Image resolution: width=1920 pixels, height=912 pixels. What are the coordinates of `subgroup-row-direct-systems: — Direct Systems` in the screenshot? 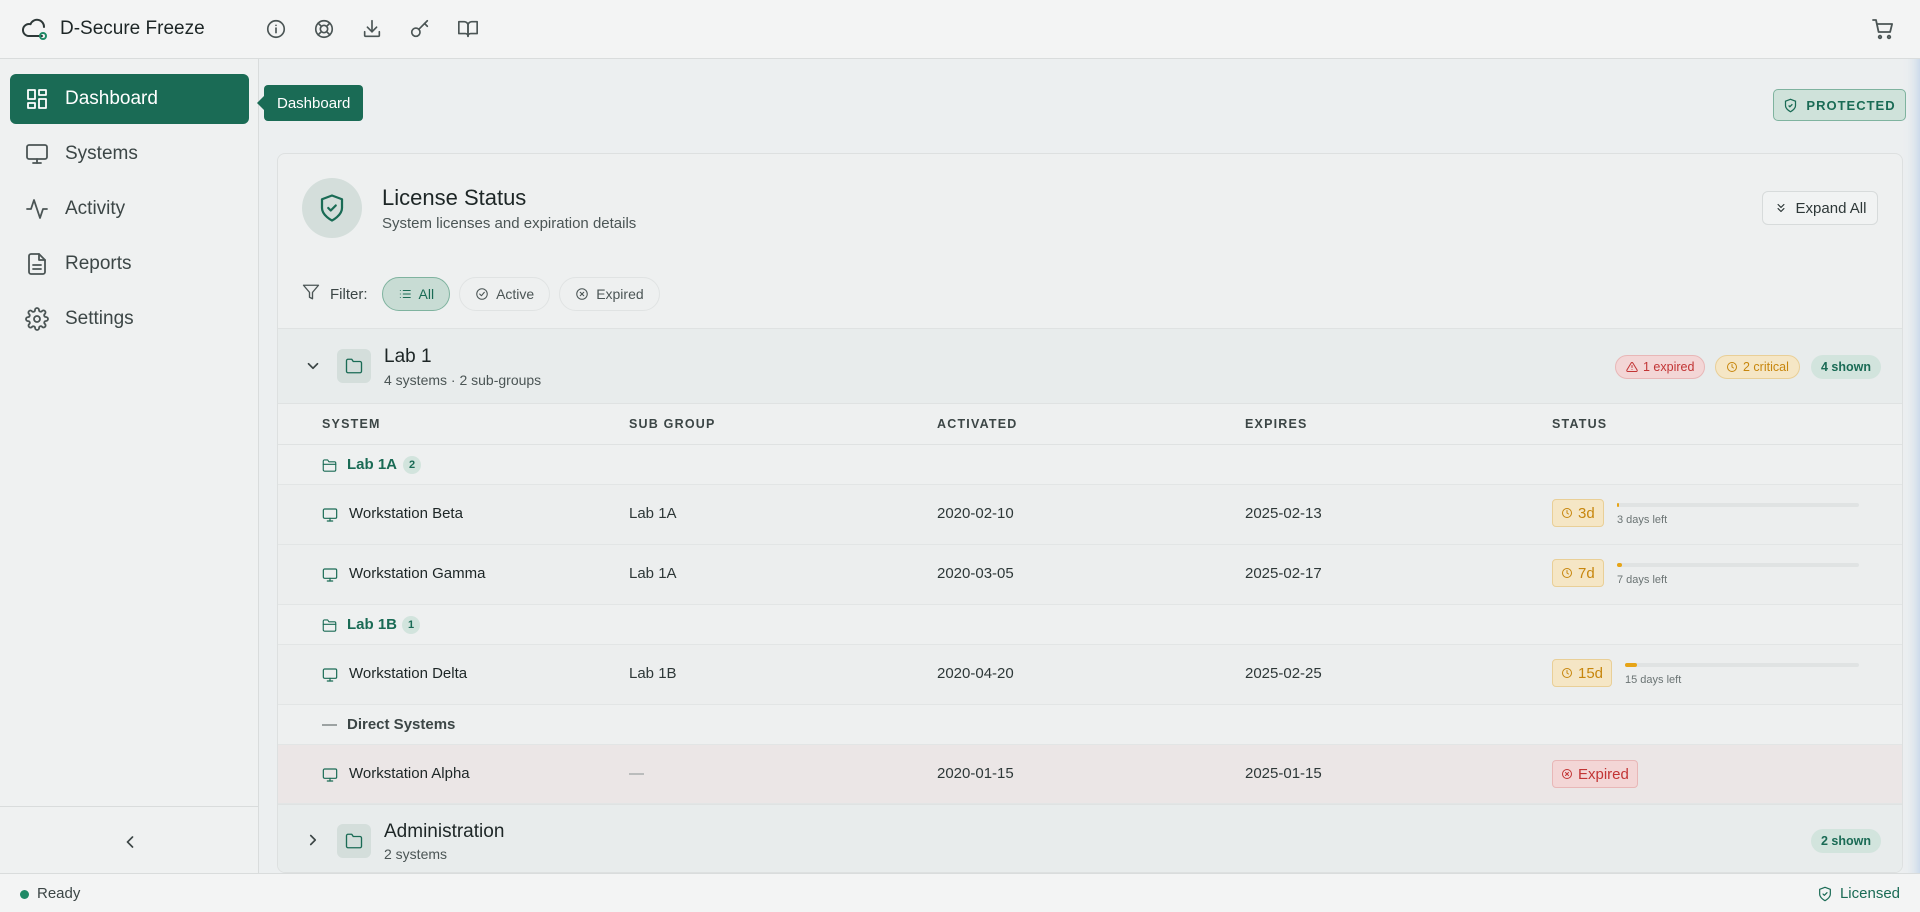 It's located at (1090, 725).